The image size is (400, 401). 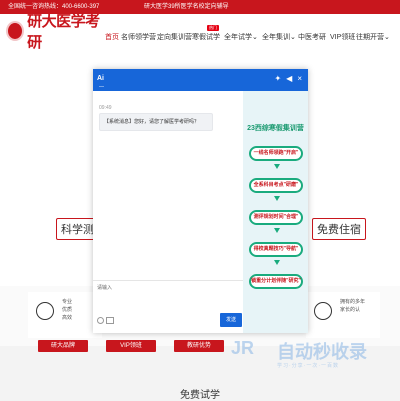 I want to click on teaching-button: 教研优势, so click(x=199, y=346).